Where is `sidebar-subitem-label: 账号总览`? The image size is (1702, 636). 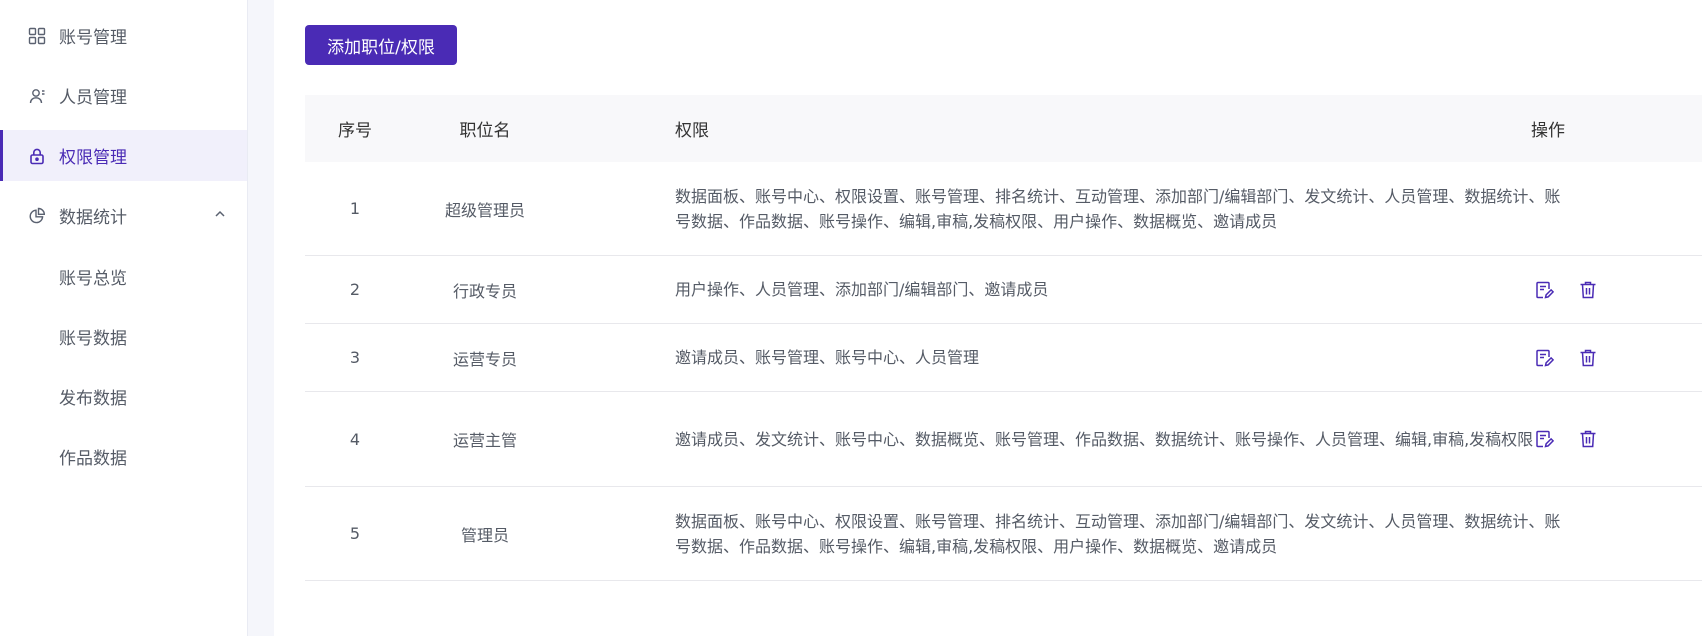 sidebar-subitem-label: 账号总览 is located at coordinates (93, 278).